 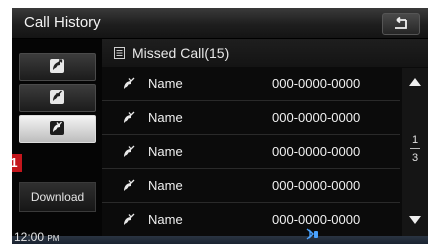 I want to click on download-label: Download, so click(x=57, y=197).